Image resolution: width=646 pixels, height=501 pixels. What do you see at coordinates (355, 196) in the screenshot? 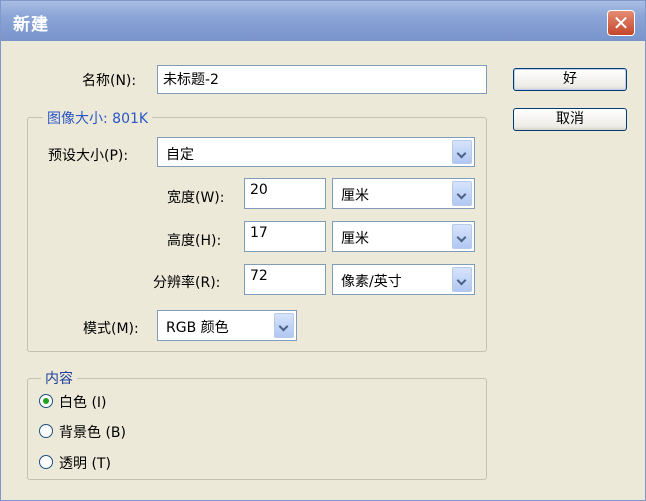
I see `width-unit-value: 厘米` at bounding box center [355, 196].